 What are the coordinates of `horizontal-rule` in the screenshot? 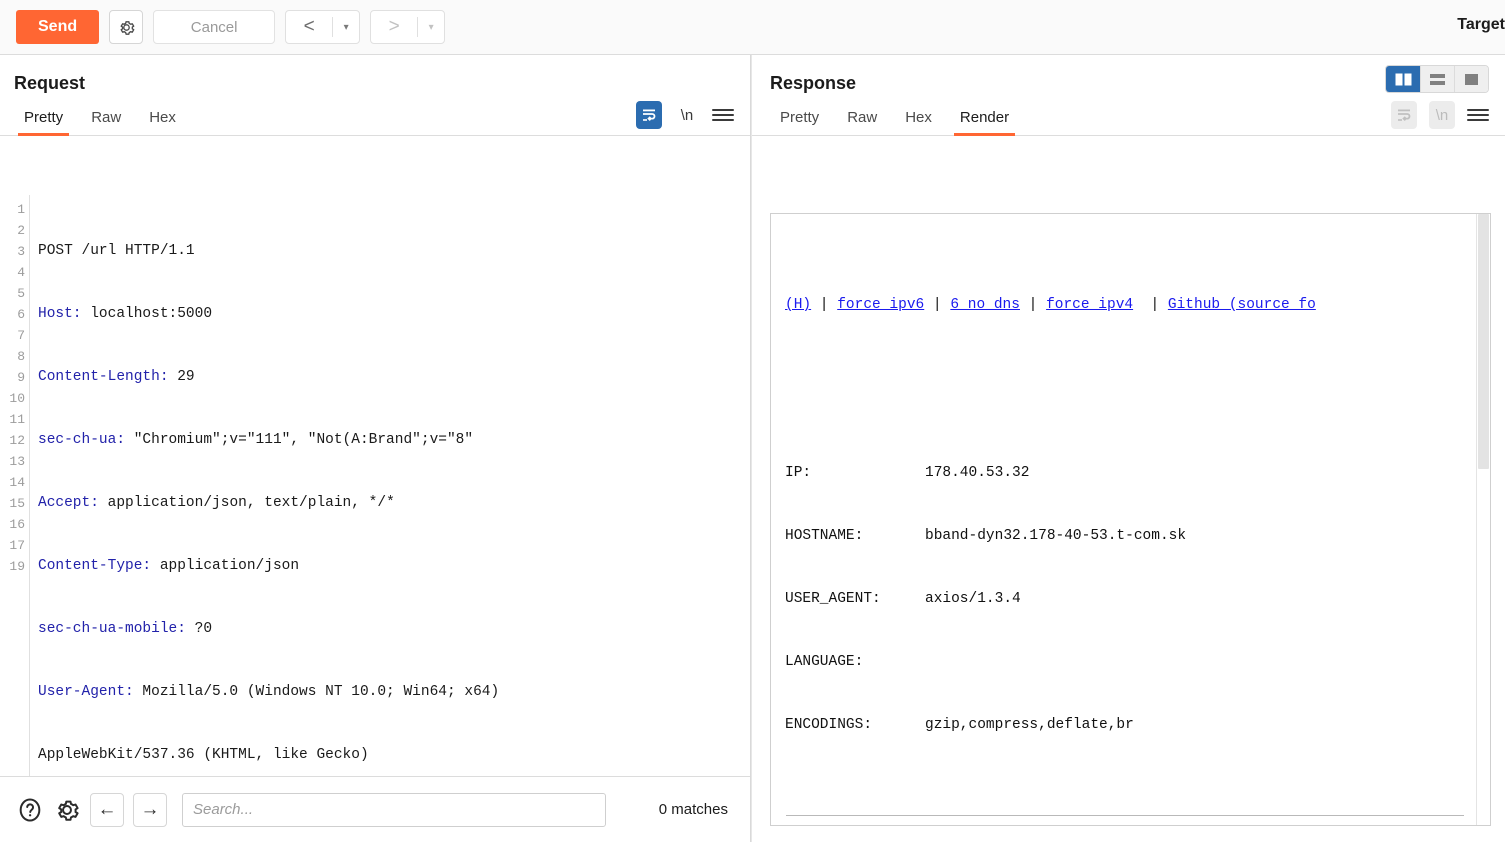 It's located at (1125, 815).